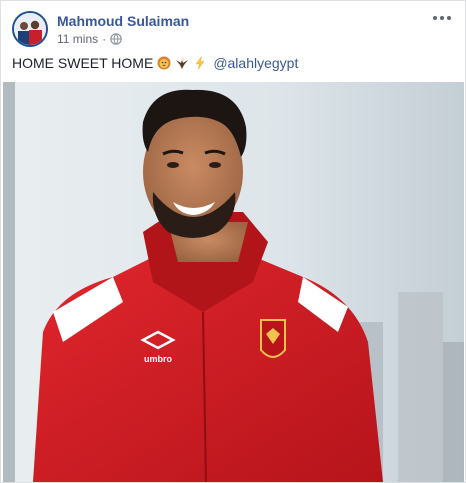  I want to click on eagle-emoji, so click(182, 63).